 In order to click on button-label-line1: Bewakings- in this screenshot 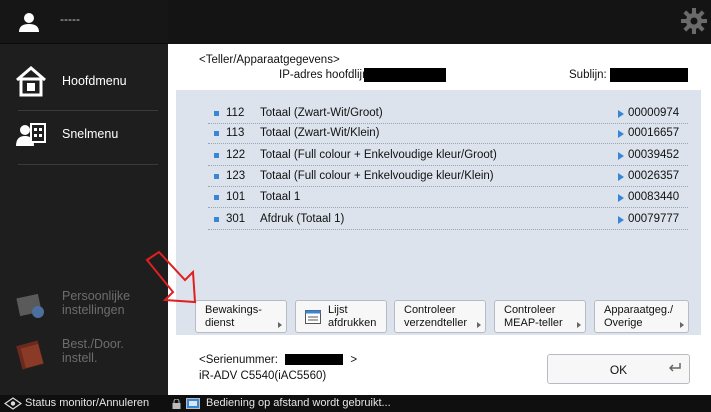, I will do `click(233, 310)`.